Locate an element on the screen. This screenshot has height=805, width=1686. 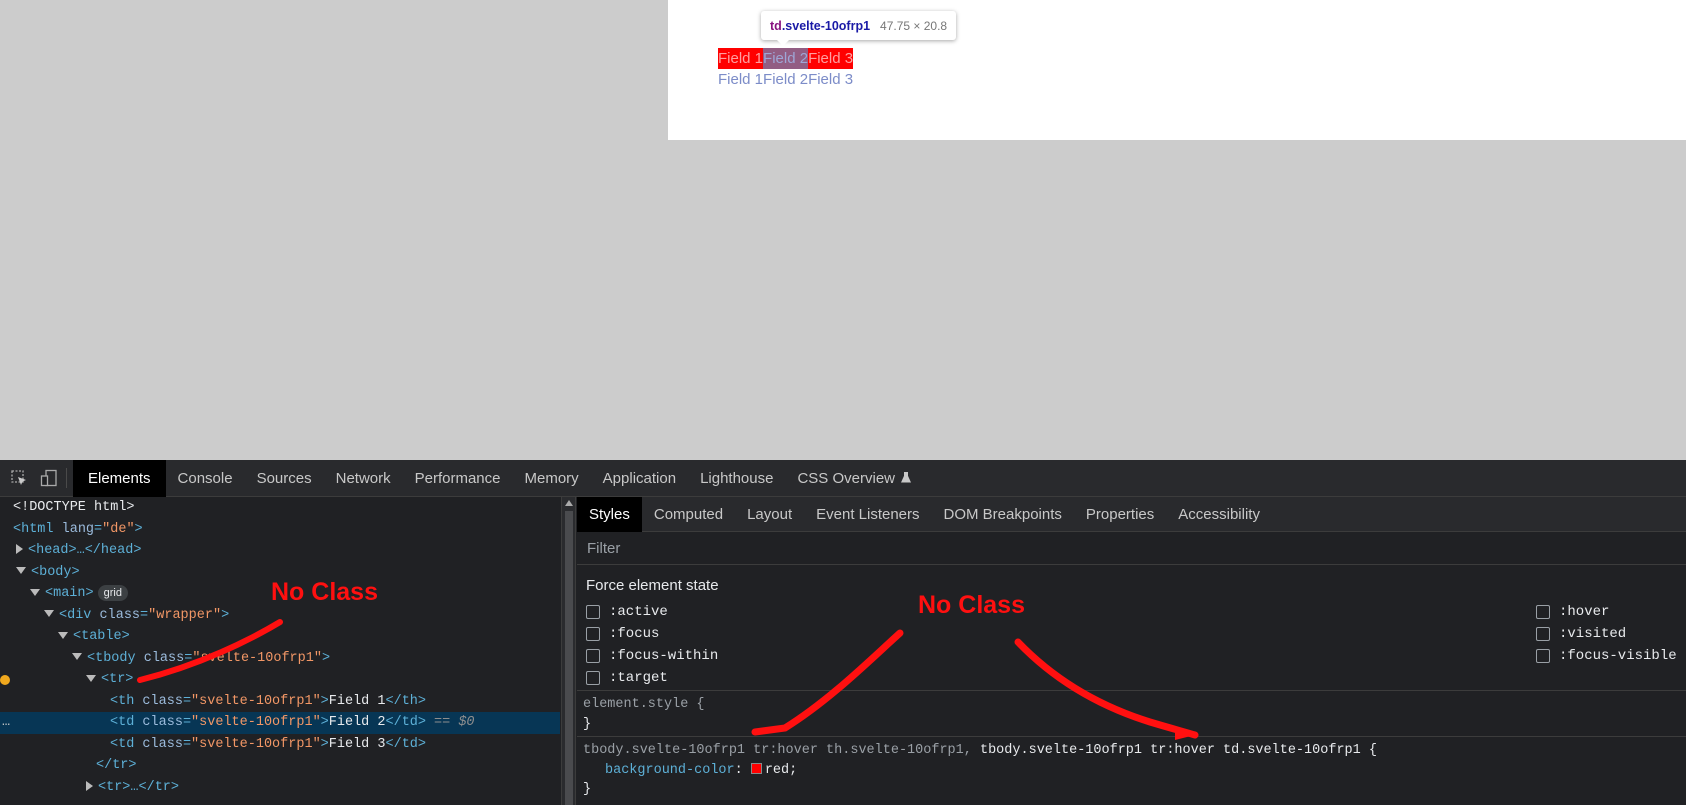
annotation-arrows is located at coordinates (668, 679).